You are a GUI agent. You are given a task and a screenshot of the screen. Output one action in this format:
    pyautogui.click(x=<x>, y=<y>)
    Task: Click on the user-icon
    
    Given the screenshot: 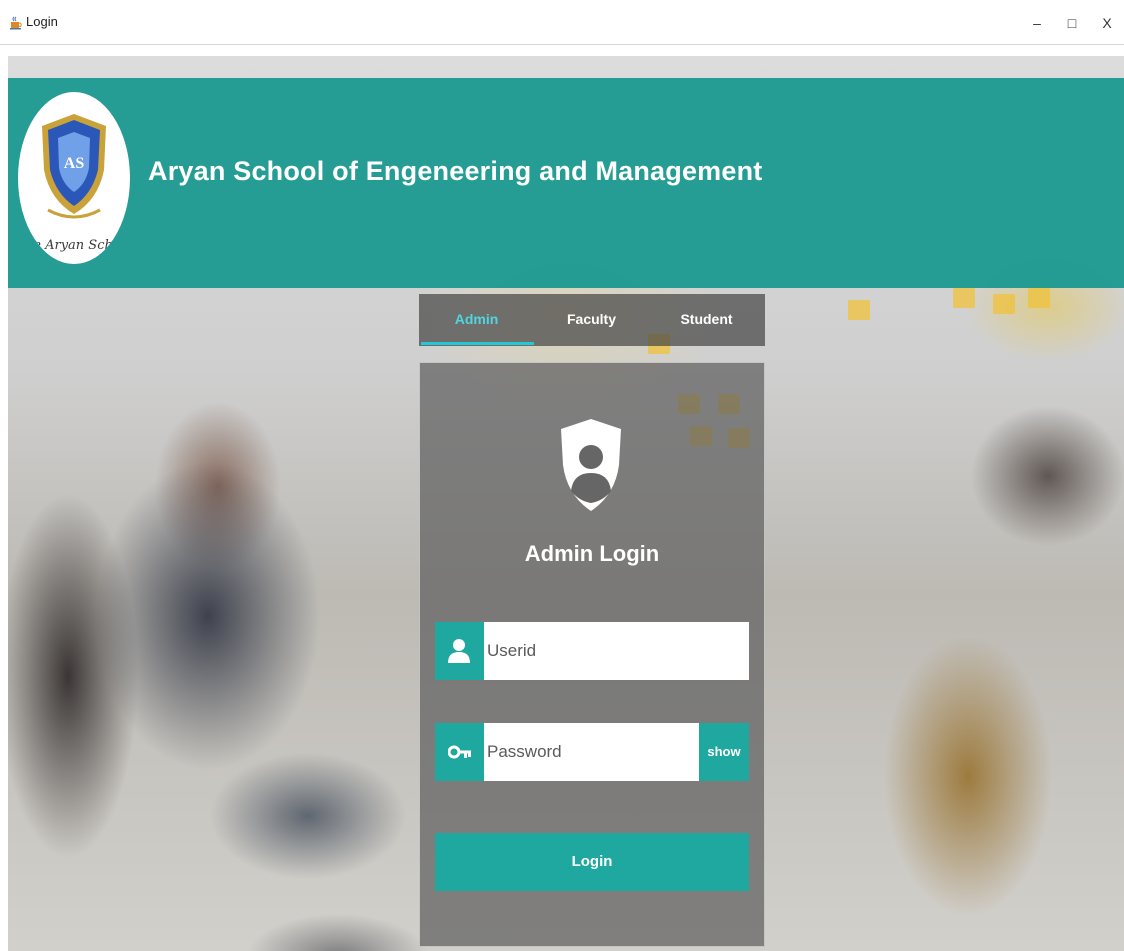 What is the action you would take?
    pyautogui.click(x=459, y=651)
    